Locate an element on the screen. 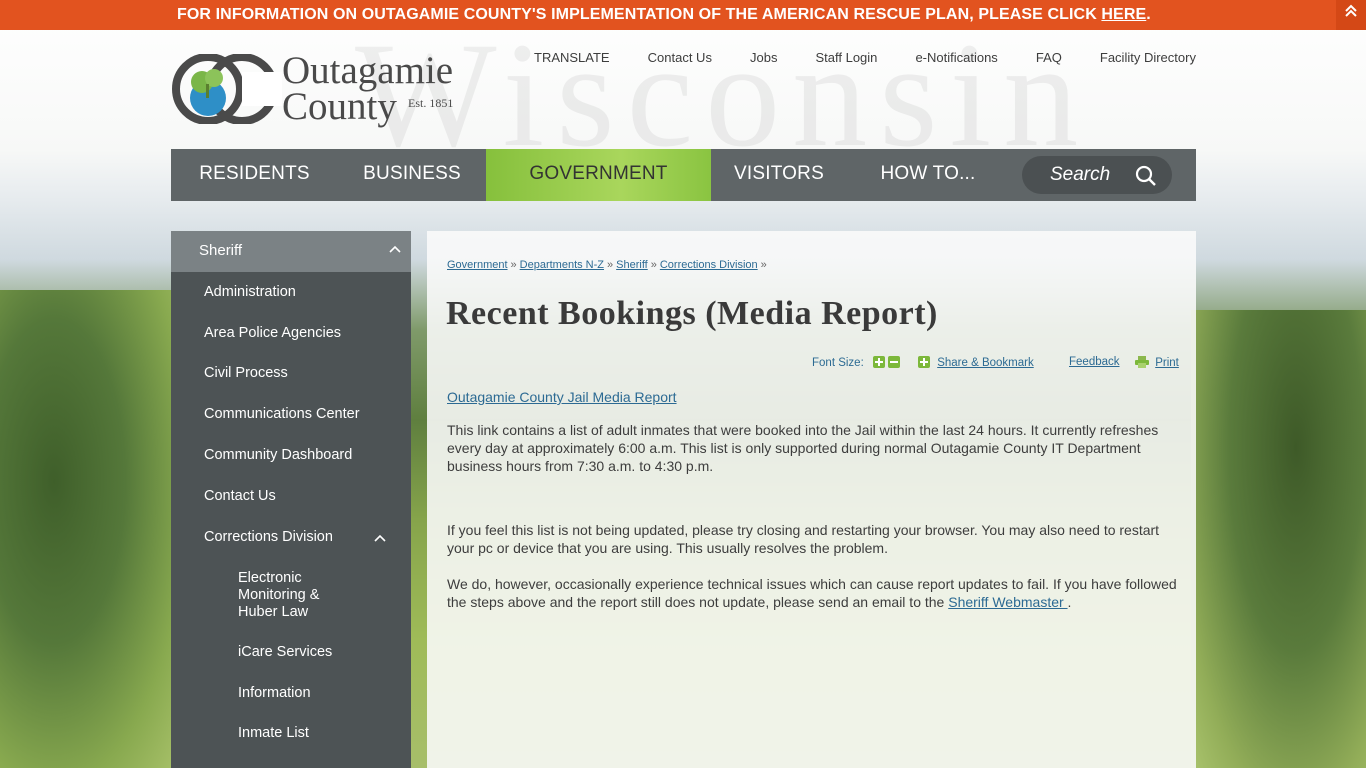 Image resolution: width=1366 pixels, height=768 pixels. utility-jobs: Jobs is located at coordinates (763, 59).